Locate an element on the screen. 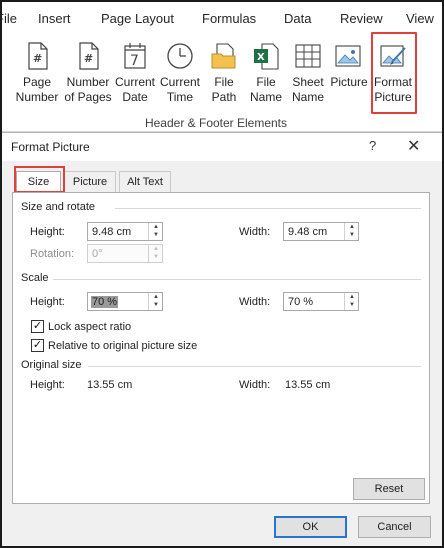 This screenshot has width=444, height=548. original-width-value: 13.55 cm is located at coordinates (308, 385).